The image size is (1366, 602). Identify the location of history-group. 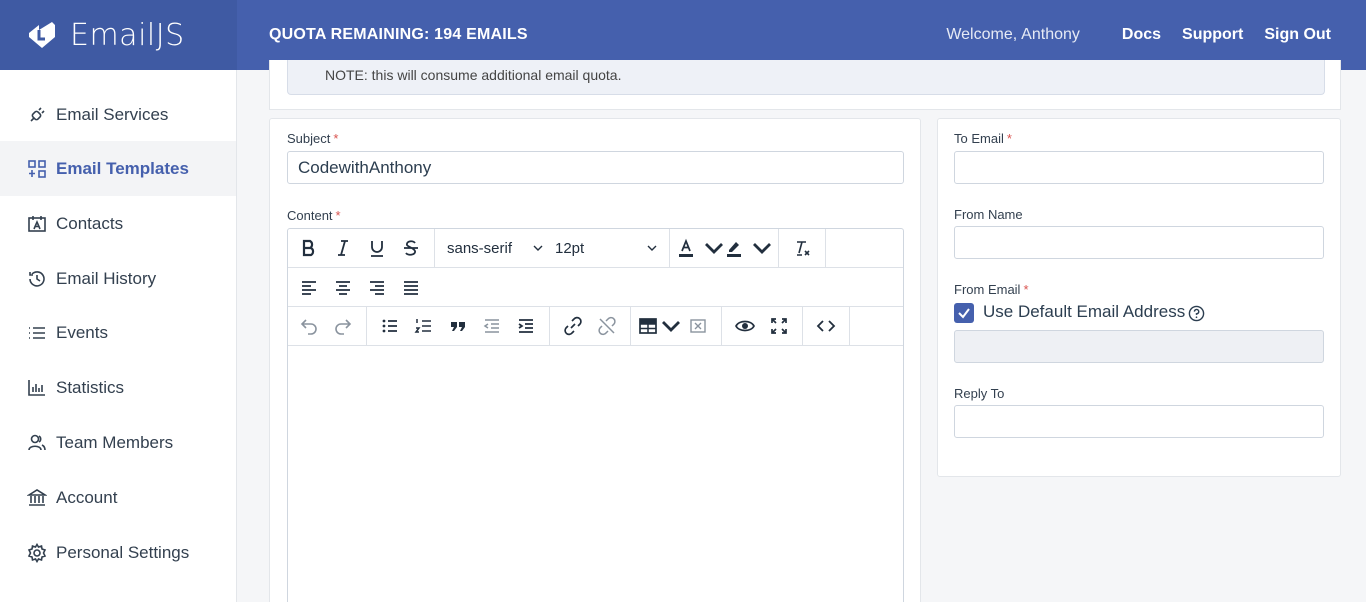
(327, 326).